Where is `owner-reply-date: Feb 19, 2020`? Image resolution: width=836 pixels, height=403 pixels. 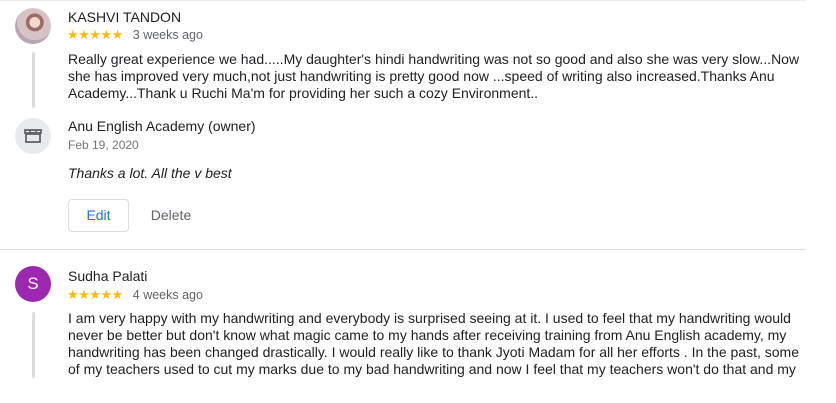 owner-reply-date: Feb 19, 2020 is located at coordinates (103, 145).